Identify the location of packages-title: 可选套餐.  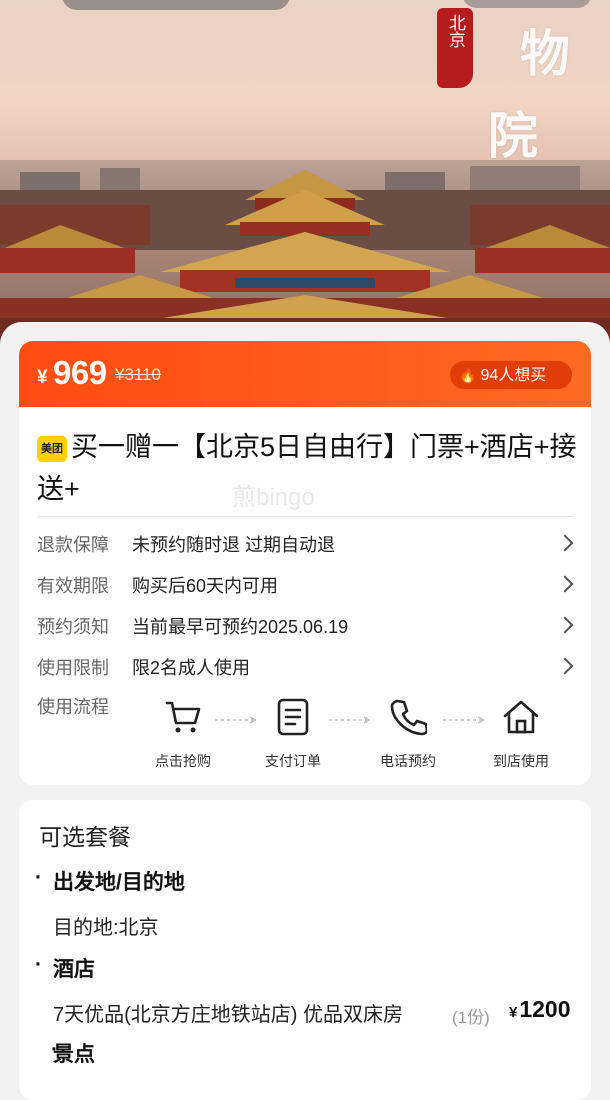
(85, 837).